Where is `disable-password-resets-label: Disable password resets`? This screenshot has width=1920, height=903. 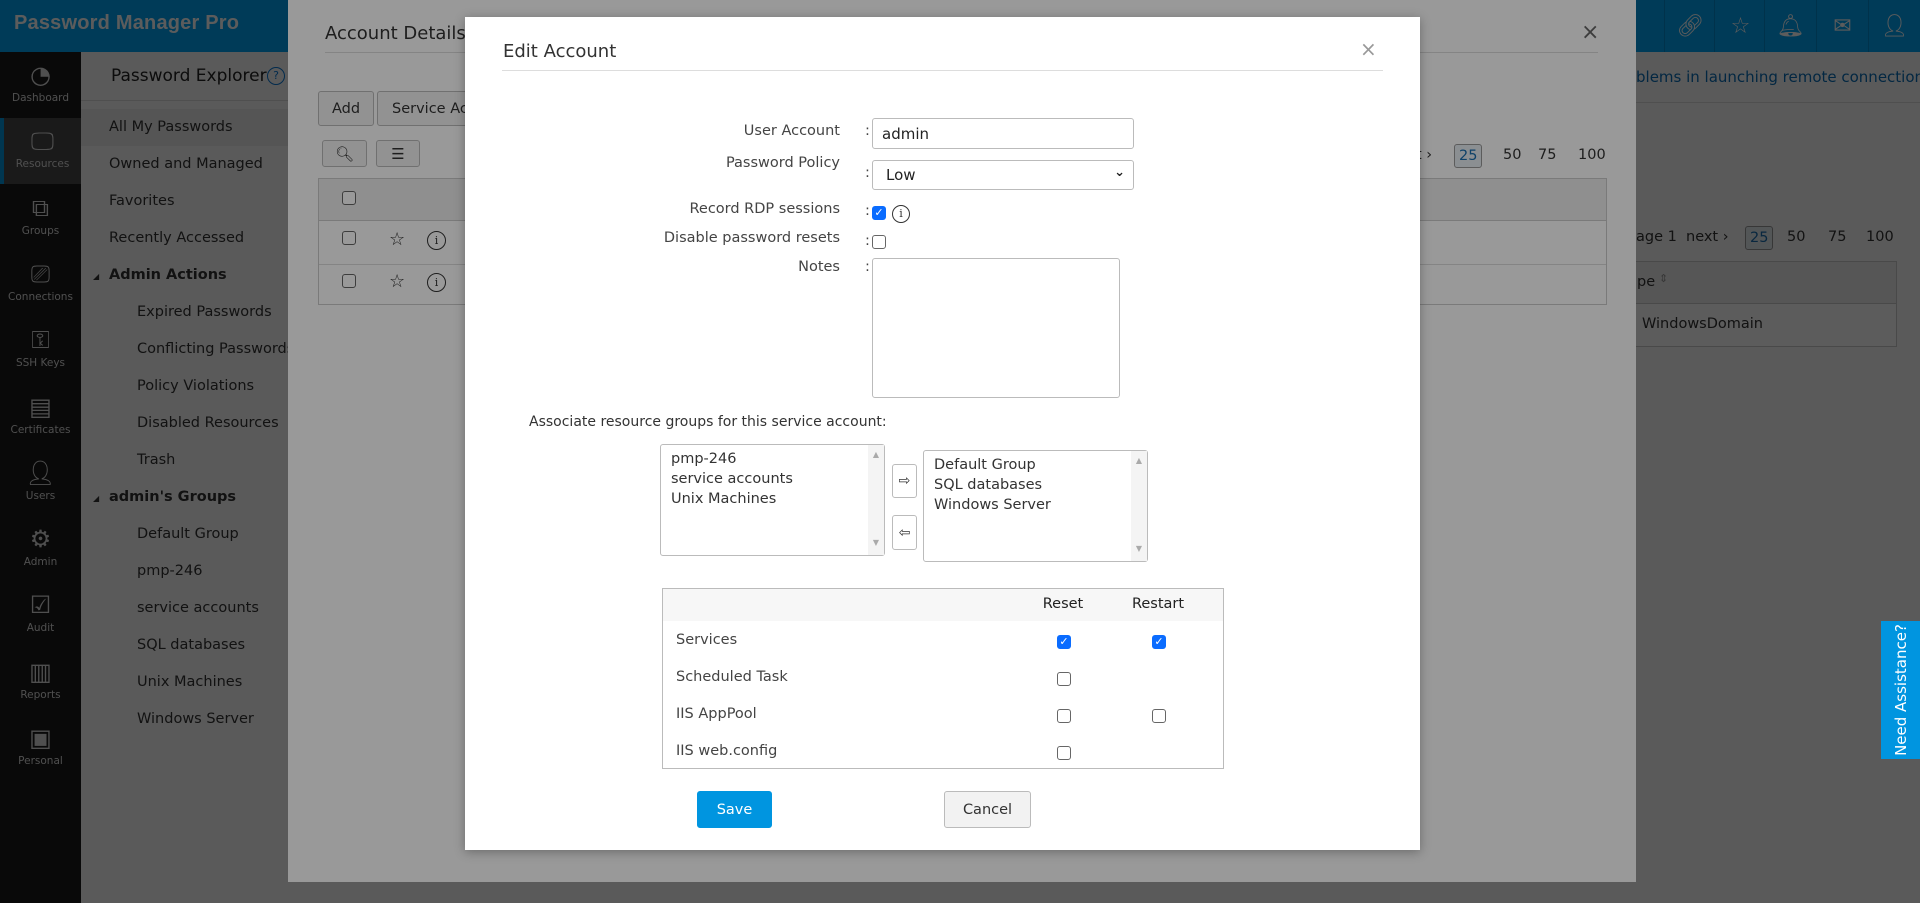 disable-password-resets-label: Disable password resets is located at coordinates (751, 238).